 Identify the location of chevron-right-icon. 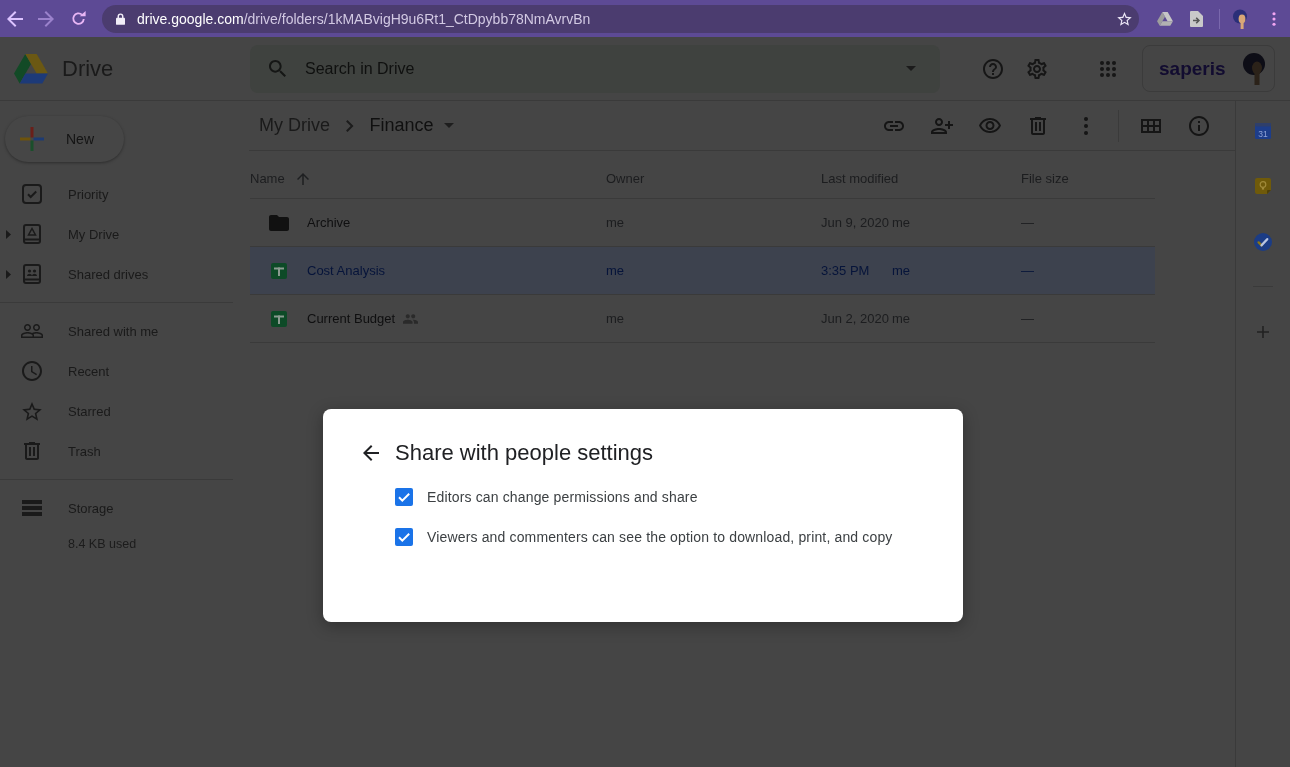
(350, 125).